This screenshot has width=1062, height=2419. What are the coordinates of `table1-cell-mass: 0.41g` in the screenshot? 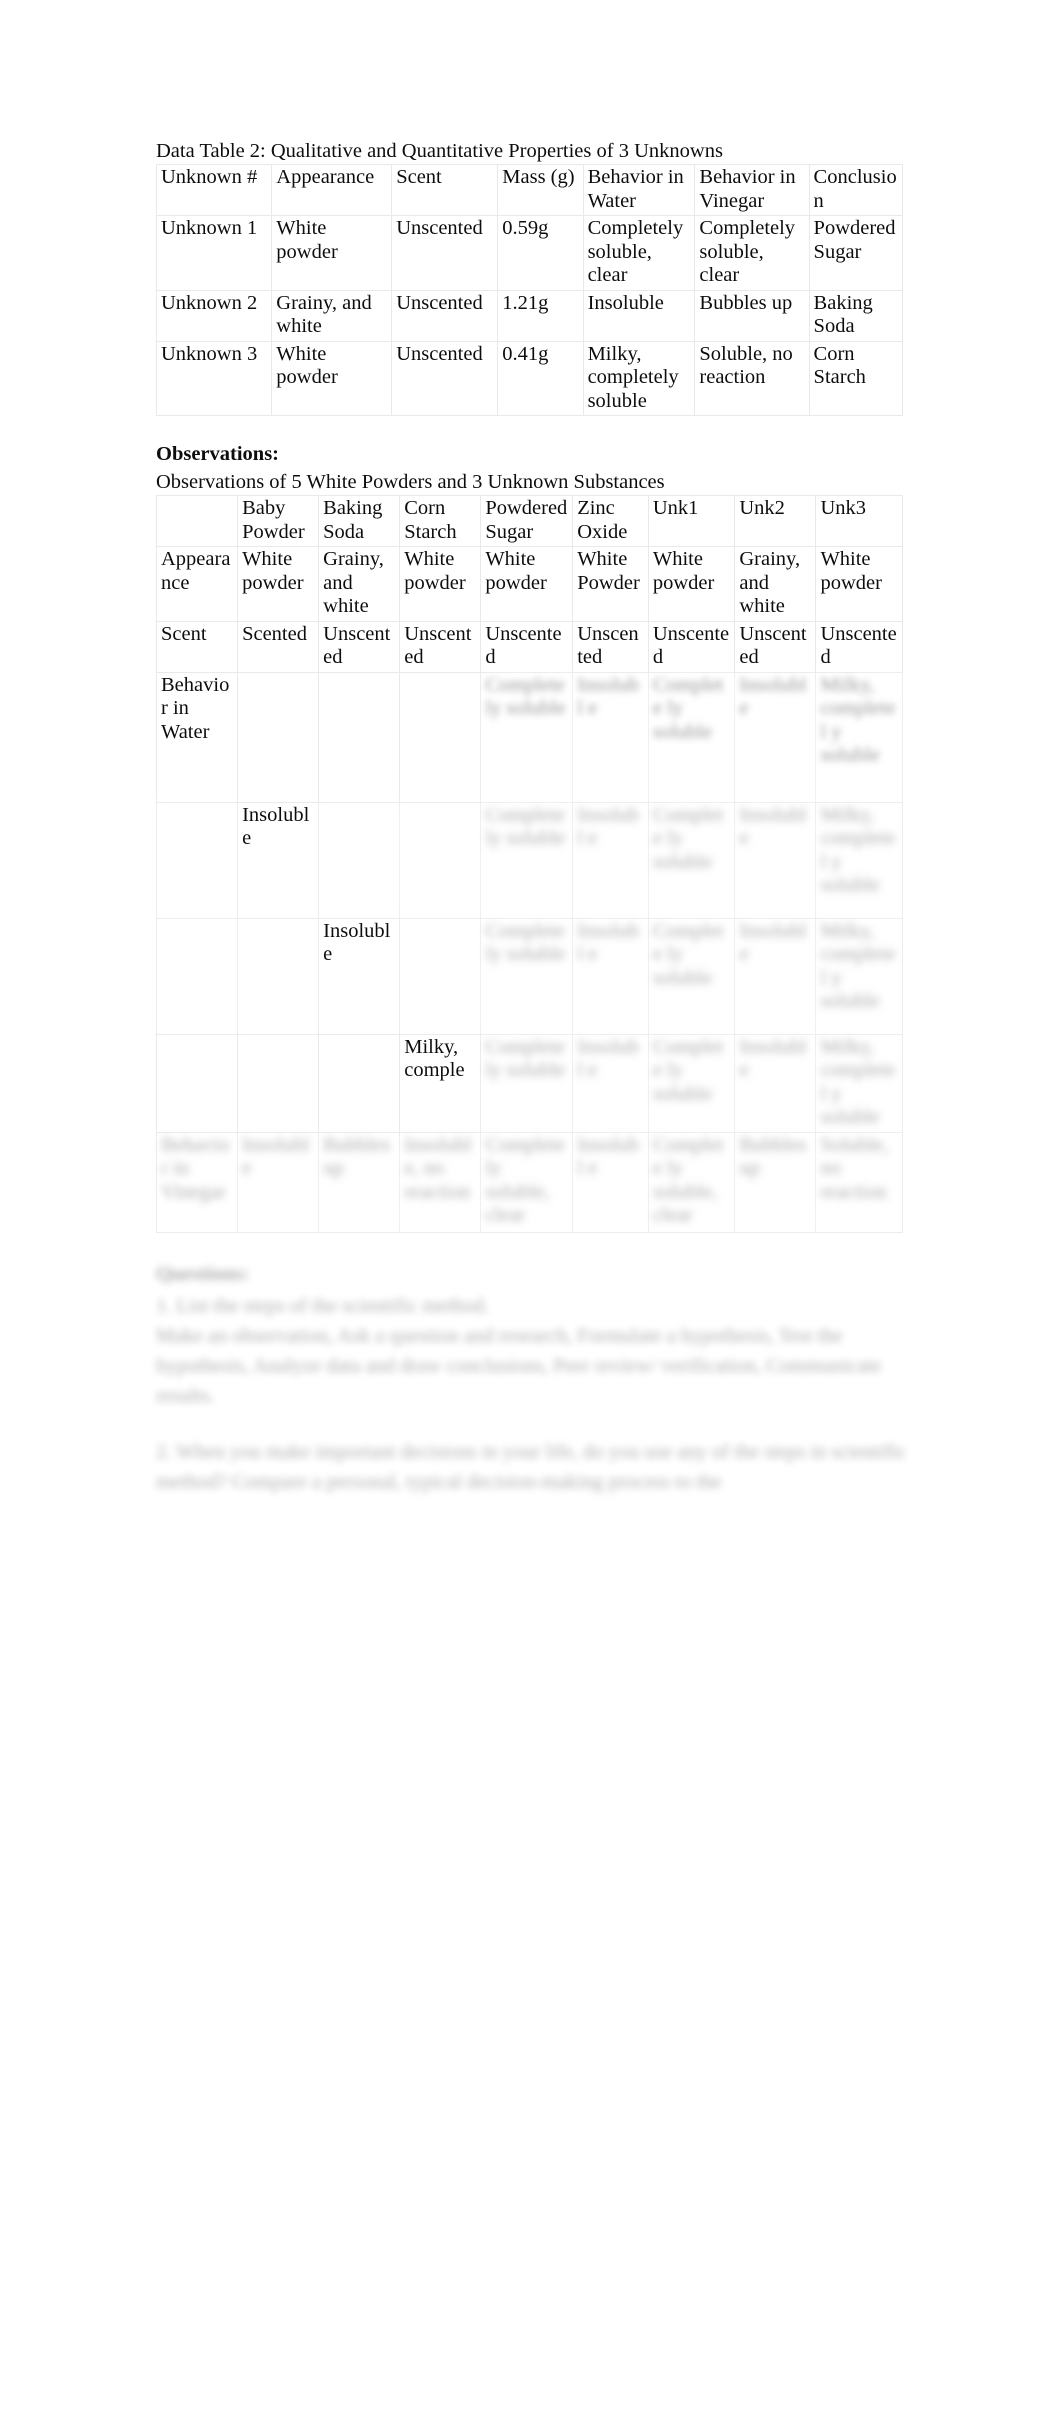 It's located at (540, 378).